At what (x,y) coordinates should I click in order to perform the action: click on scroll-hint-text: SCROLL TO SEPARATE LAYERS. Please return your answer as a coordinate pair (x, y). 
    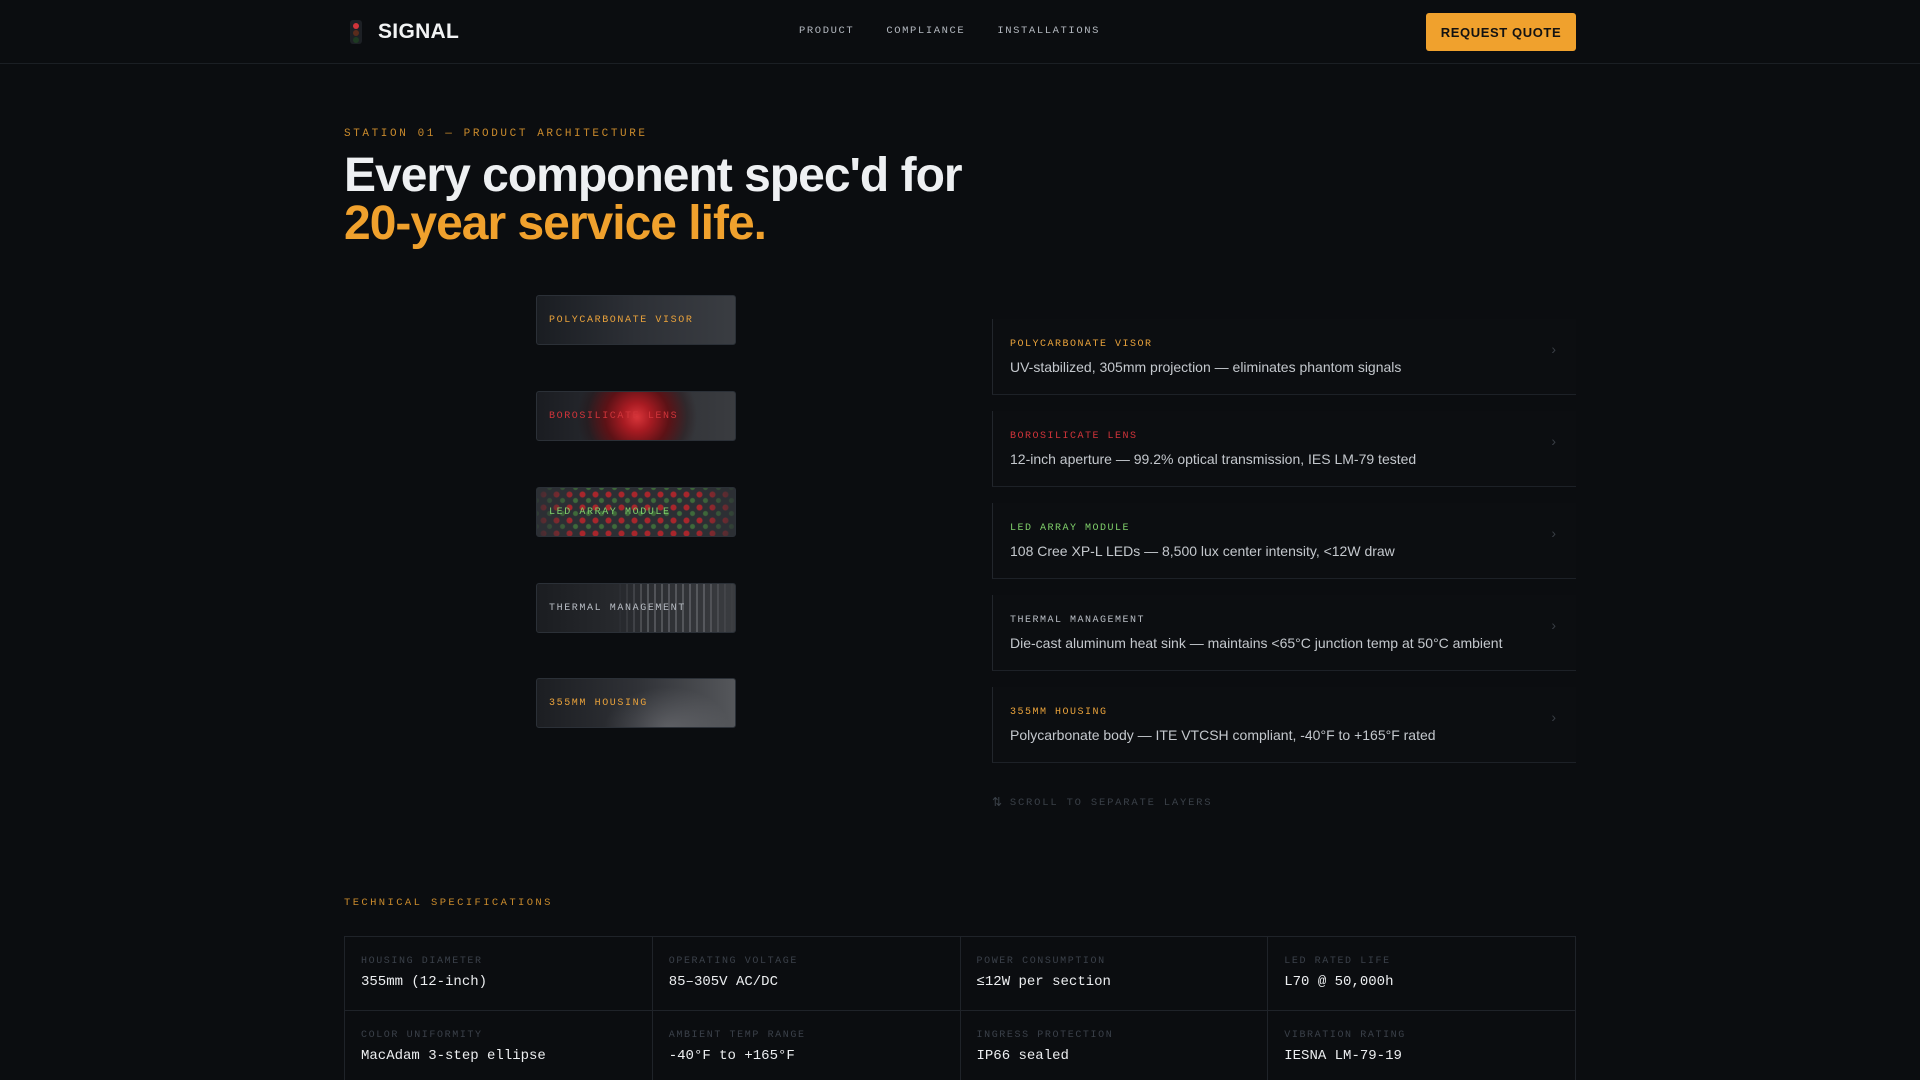
    Looking at the image, I should click on (1111, 802).